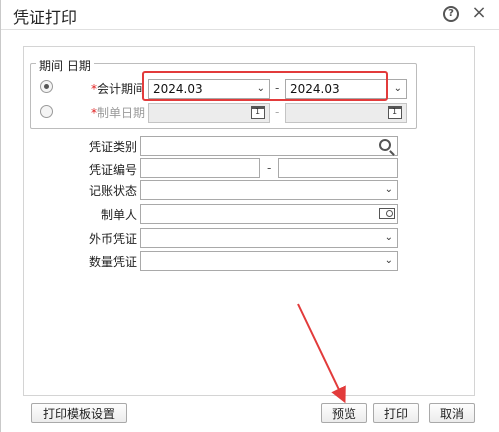 The height and width of the screenshot is (432, 499). What do you see at coordinates (338, 168) in the screenshot?
I see `voucher-number-to-input` at bounding box center [338, 168].